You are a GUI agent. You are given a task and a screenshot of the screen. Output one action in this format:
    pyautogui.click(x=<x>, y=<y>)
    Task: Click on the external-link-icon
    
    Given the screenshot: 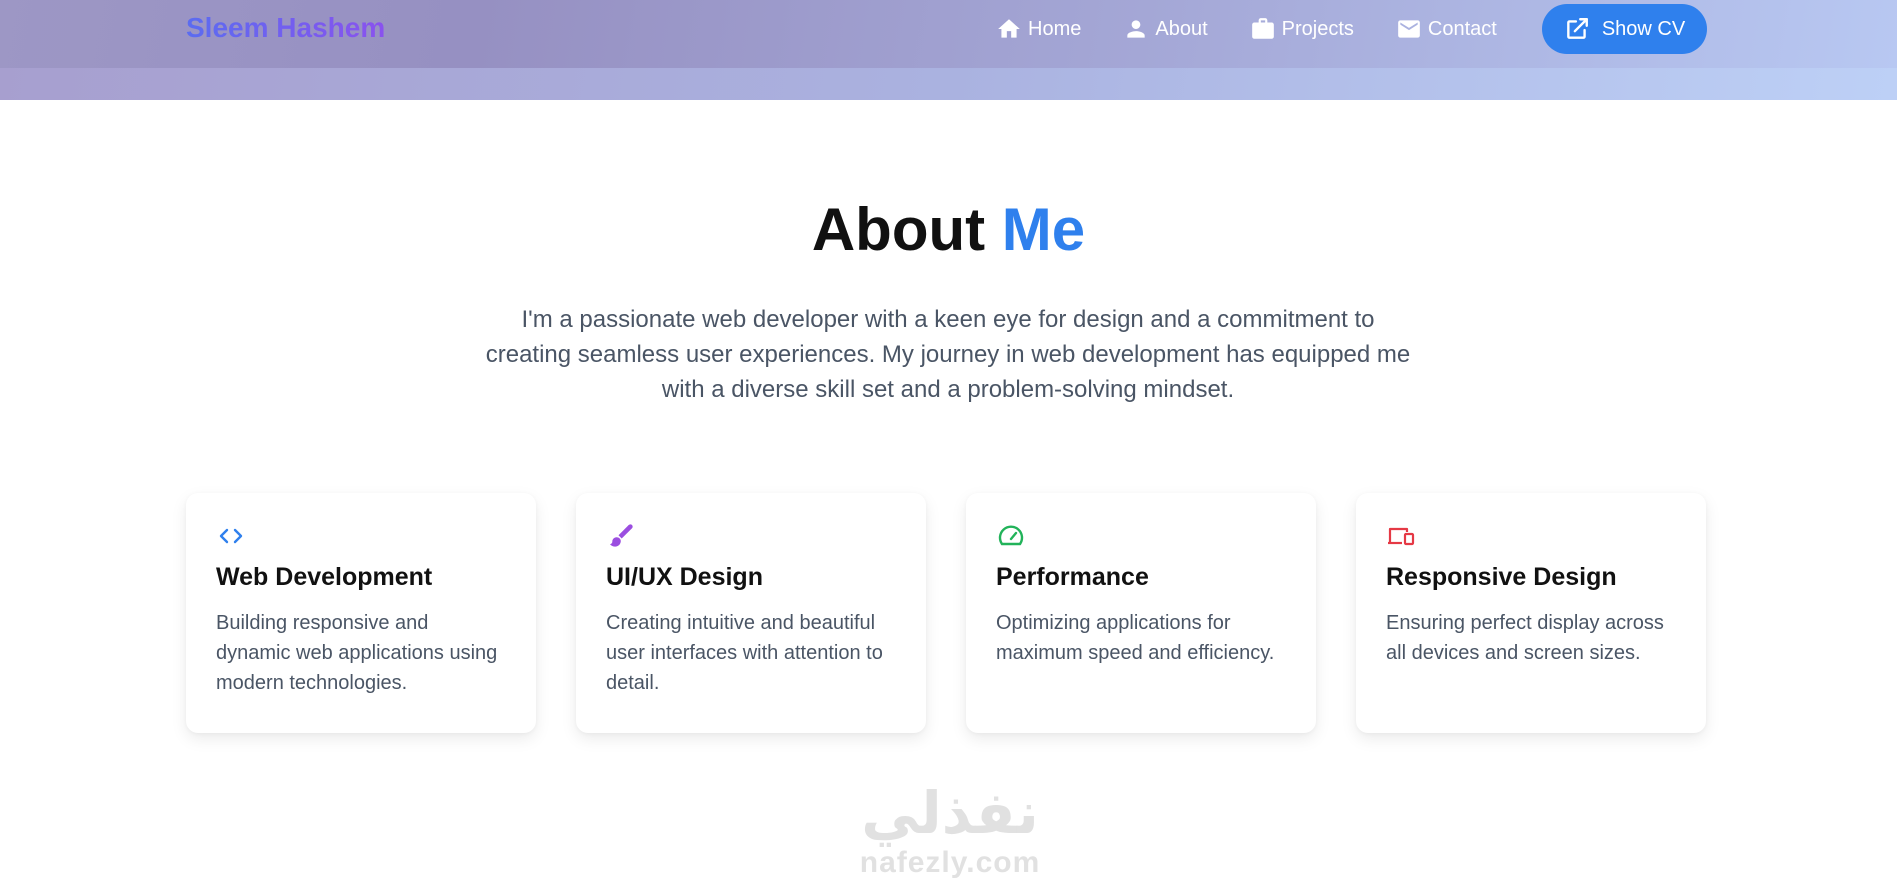 What is the action you would take?
    pyautogui.click(x=1577, y=28)
    